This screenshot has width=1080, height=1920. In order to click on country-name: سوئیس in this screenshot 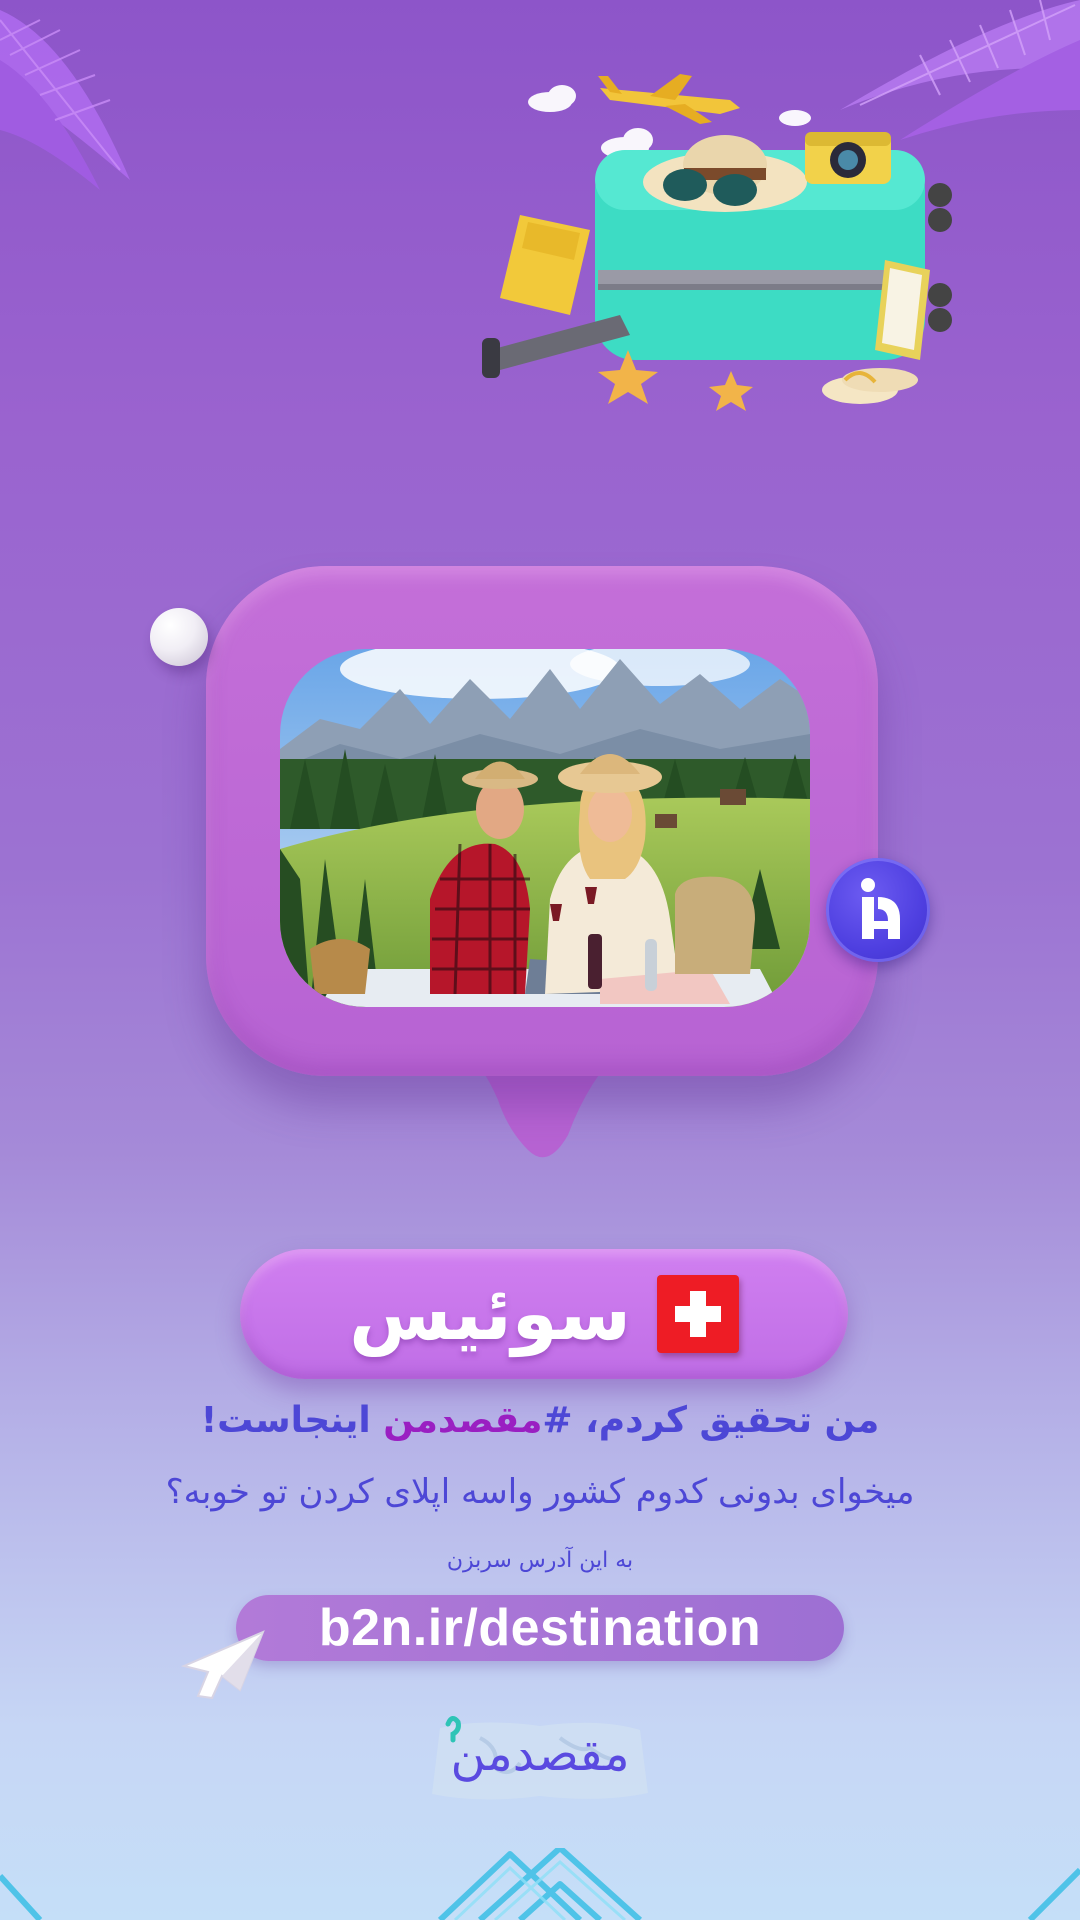, I will do `click(490, 1314)`.